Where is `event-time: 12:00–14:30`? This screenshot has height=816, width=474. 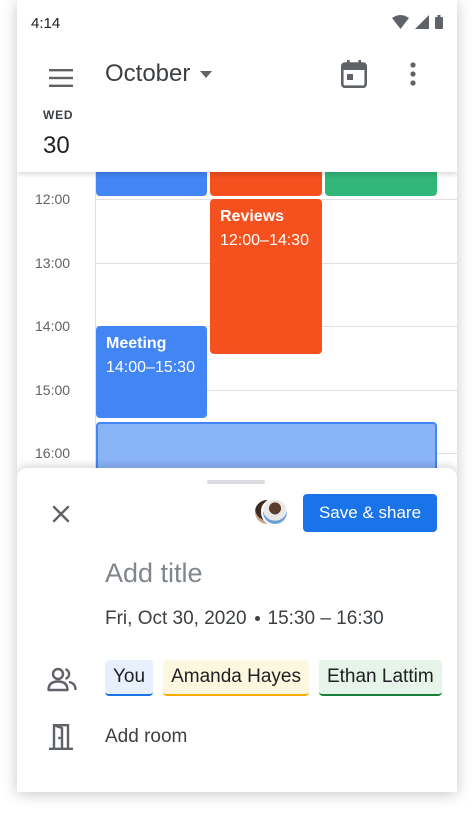
event-time: 12:00–14:30 is located at coordinates (264, 240).